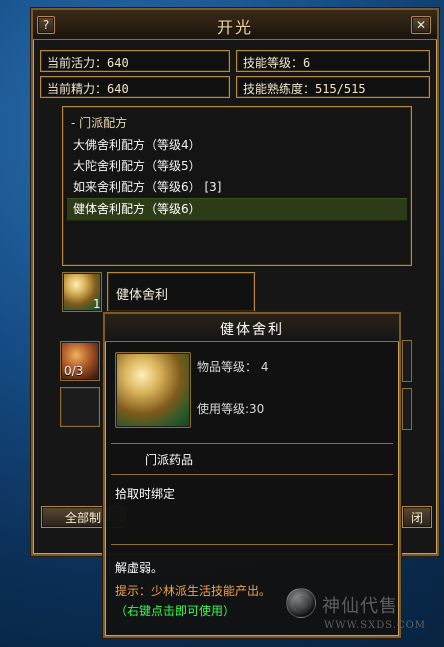 Image resolution: width=444 pixels, height=647 pixels. I want to click on product-name-box: 健体舍利, so click(181, 292).